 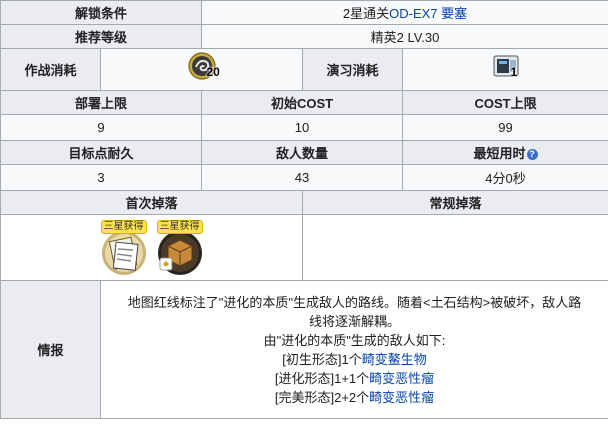 What do you see at coordinates (101, 127) in the screenshot?
I see `stat-deploy-limit: 9` at bounding box center [101, 127].